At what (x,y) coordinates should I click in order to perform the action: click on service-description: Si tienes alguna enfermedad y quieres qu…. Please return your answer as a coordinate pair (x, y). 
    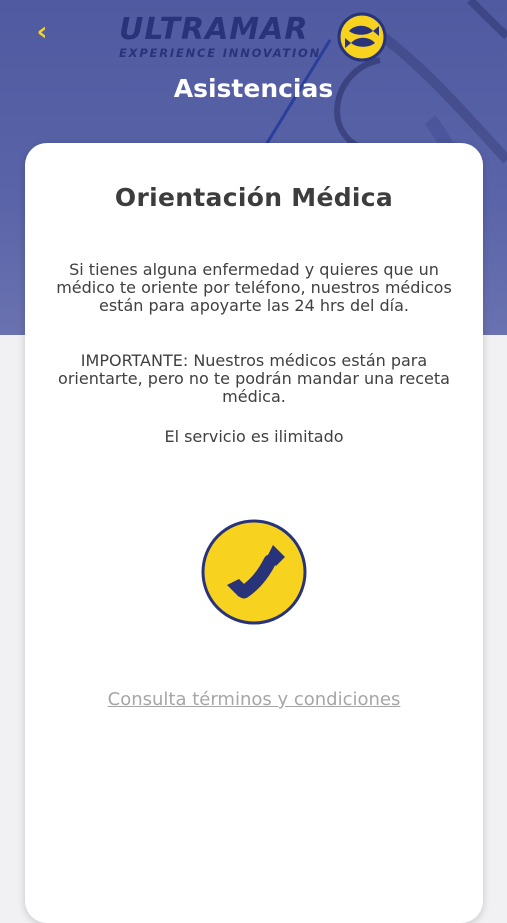
    Looking at the image, I should click on (254, 287).